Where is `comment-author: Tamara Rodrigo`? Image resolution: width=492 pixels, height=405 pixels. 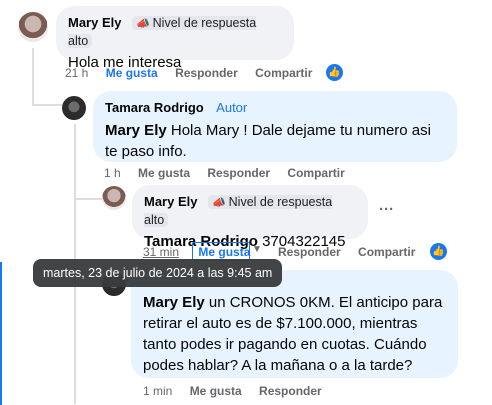 comment-author: Tamara Rodrigo is located at coordinates (154, 107).